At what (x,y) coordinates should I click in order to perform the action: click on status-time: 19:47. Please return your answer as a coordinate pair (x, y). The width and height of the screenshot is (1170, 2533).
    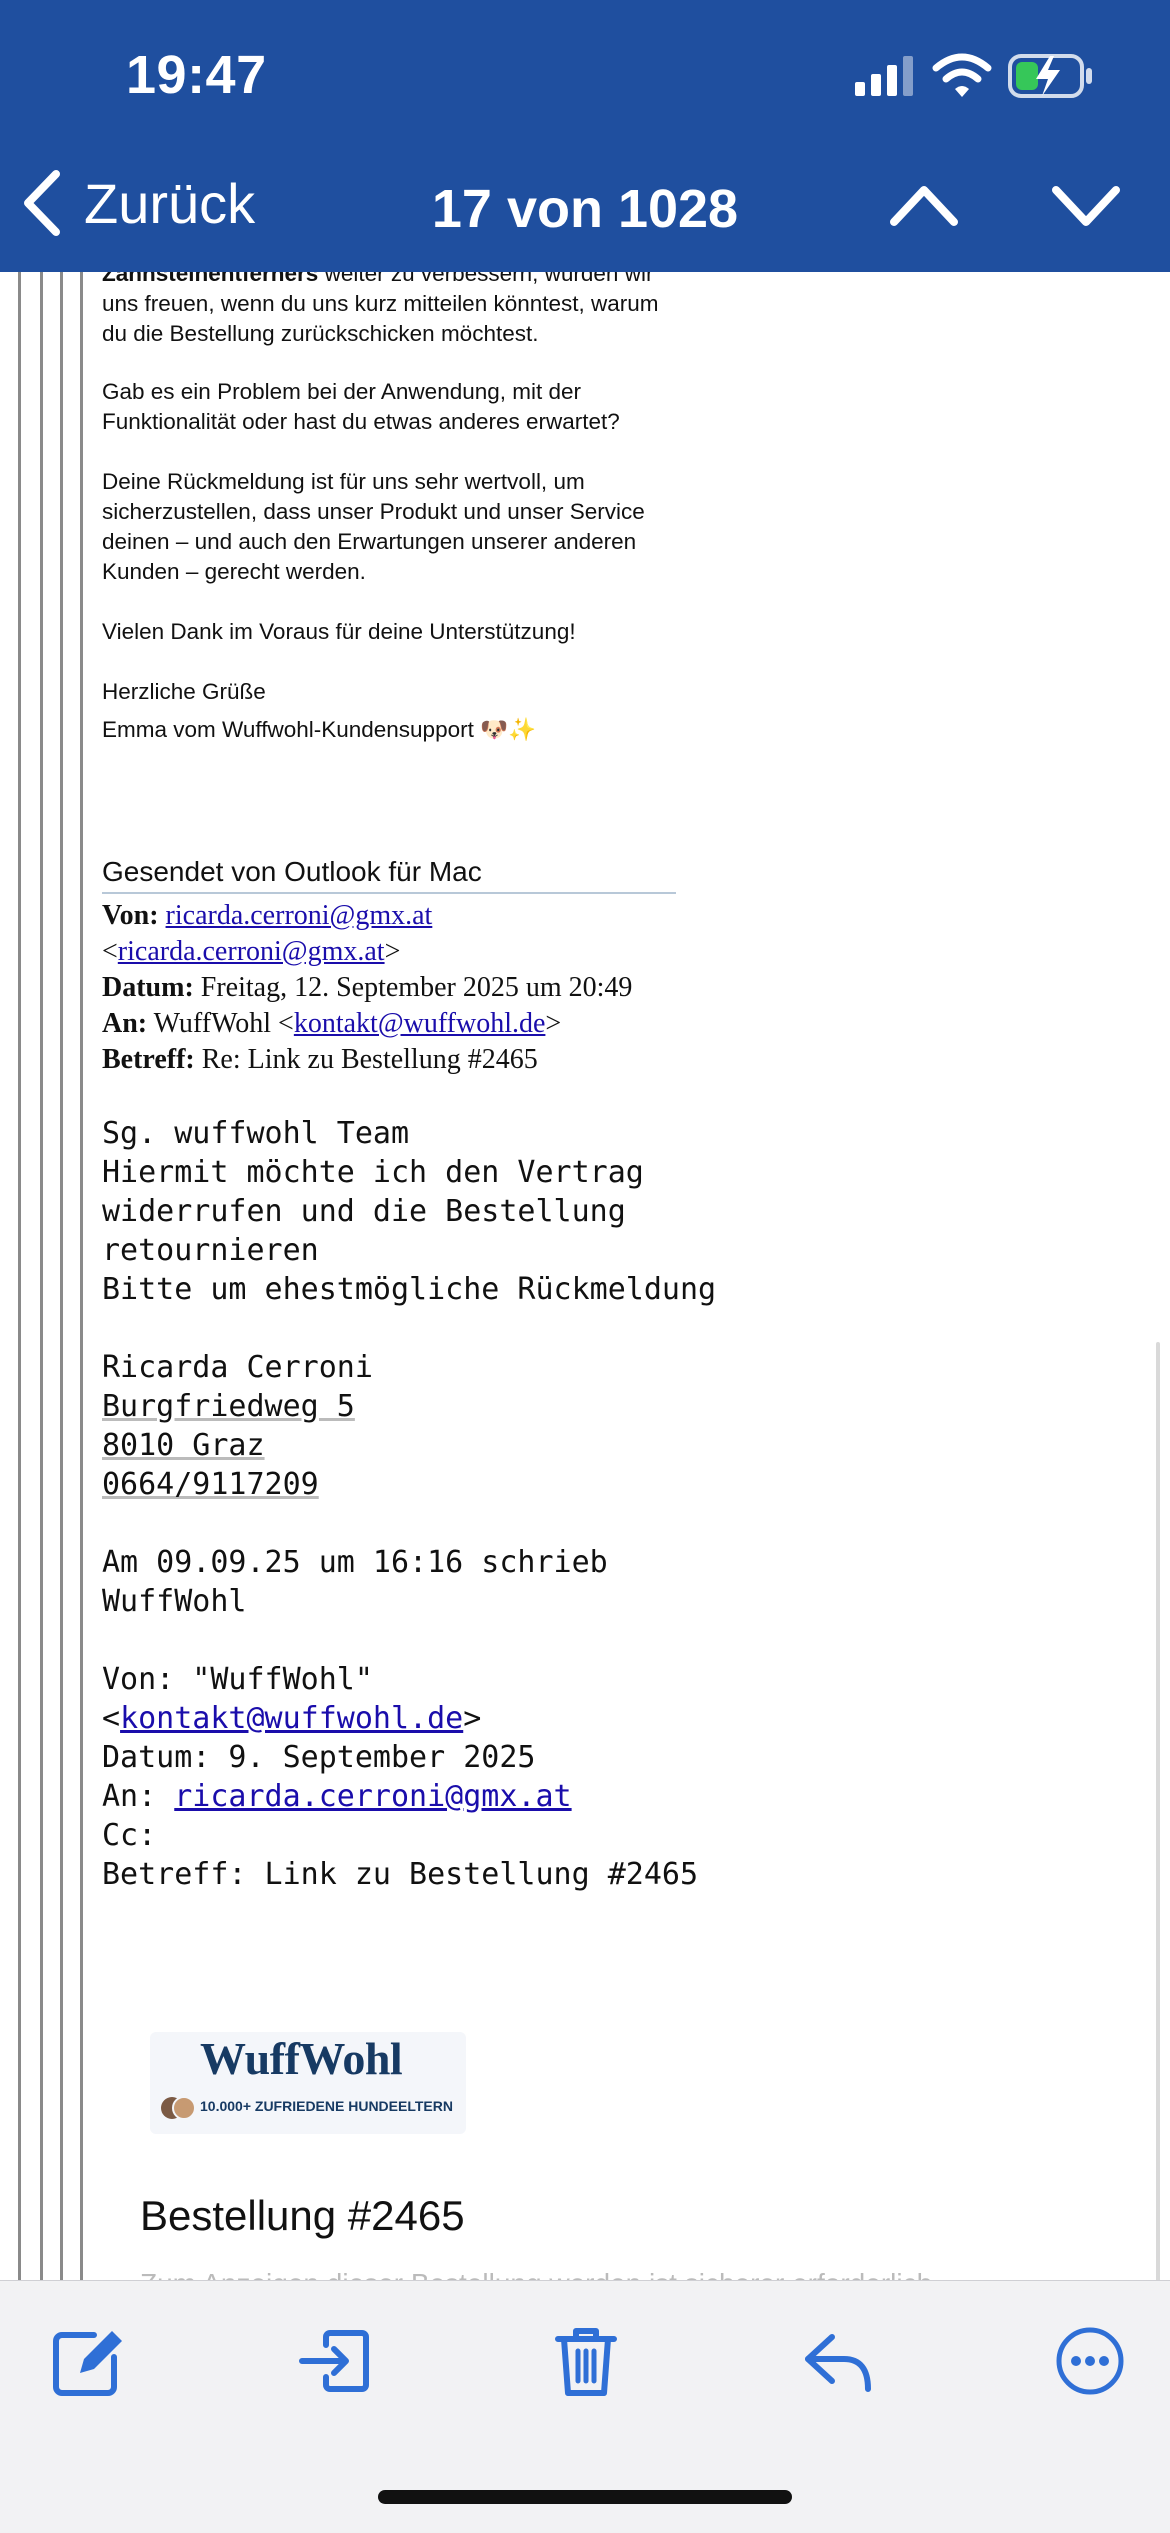
    Looking at the image, I should click on (196, 75).